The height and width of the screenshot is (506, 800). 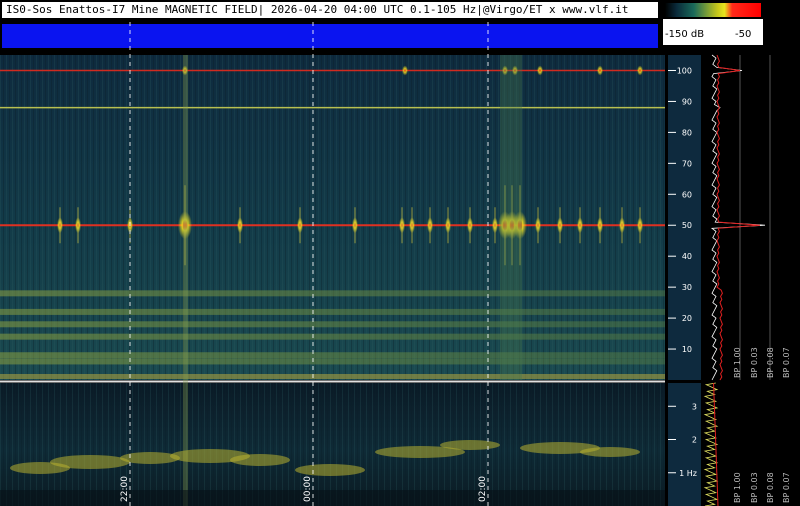 I want to click on time-tick-label: 22:00, so click(x=125, y=489).